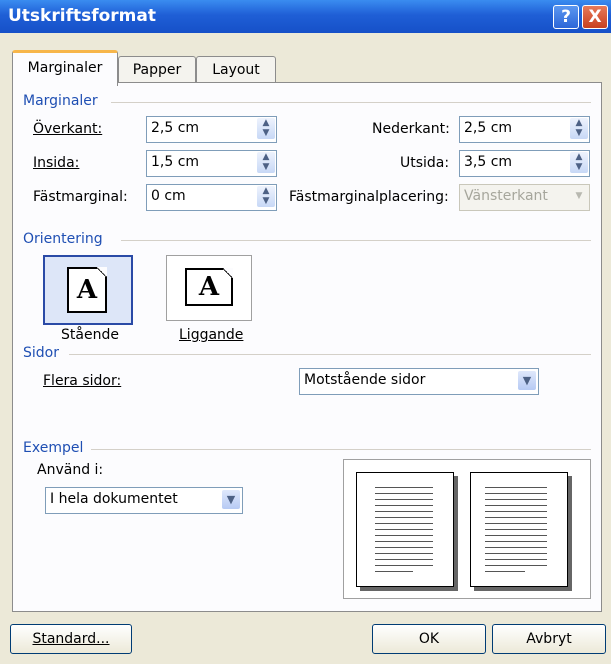 Image resolution: width=611 pixels, height=664 pixels. Describe the element at coordinates (425, 163) in the screenshot. I see `outside-margin-label: Utsida:` at that location.